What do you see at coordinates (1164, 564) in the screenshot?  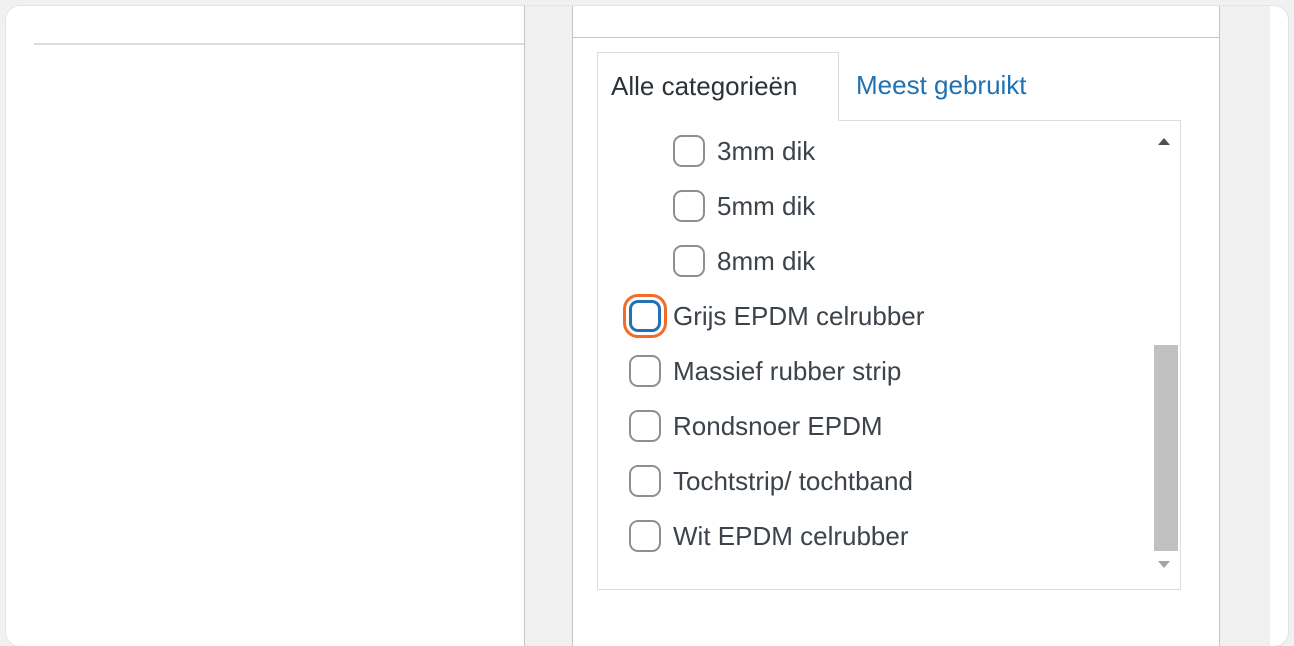 I see `scroll-down-arrow-icon` at bounding box center [1164, 564].